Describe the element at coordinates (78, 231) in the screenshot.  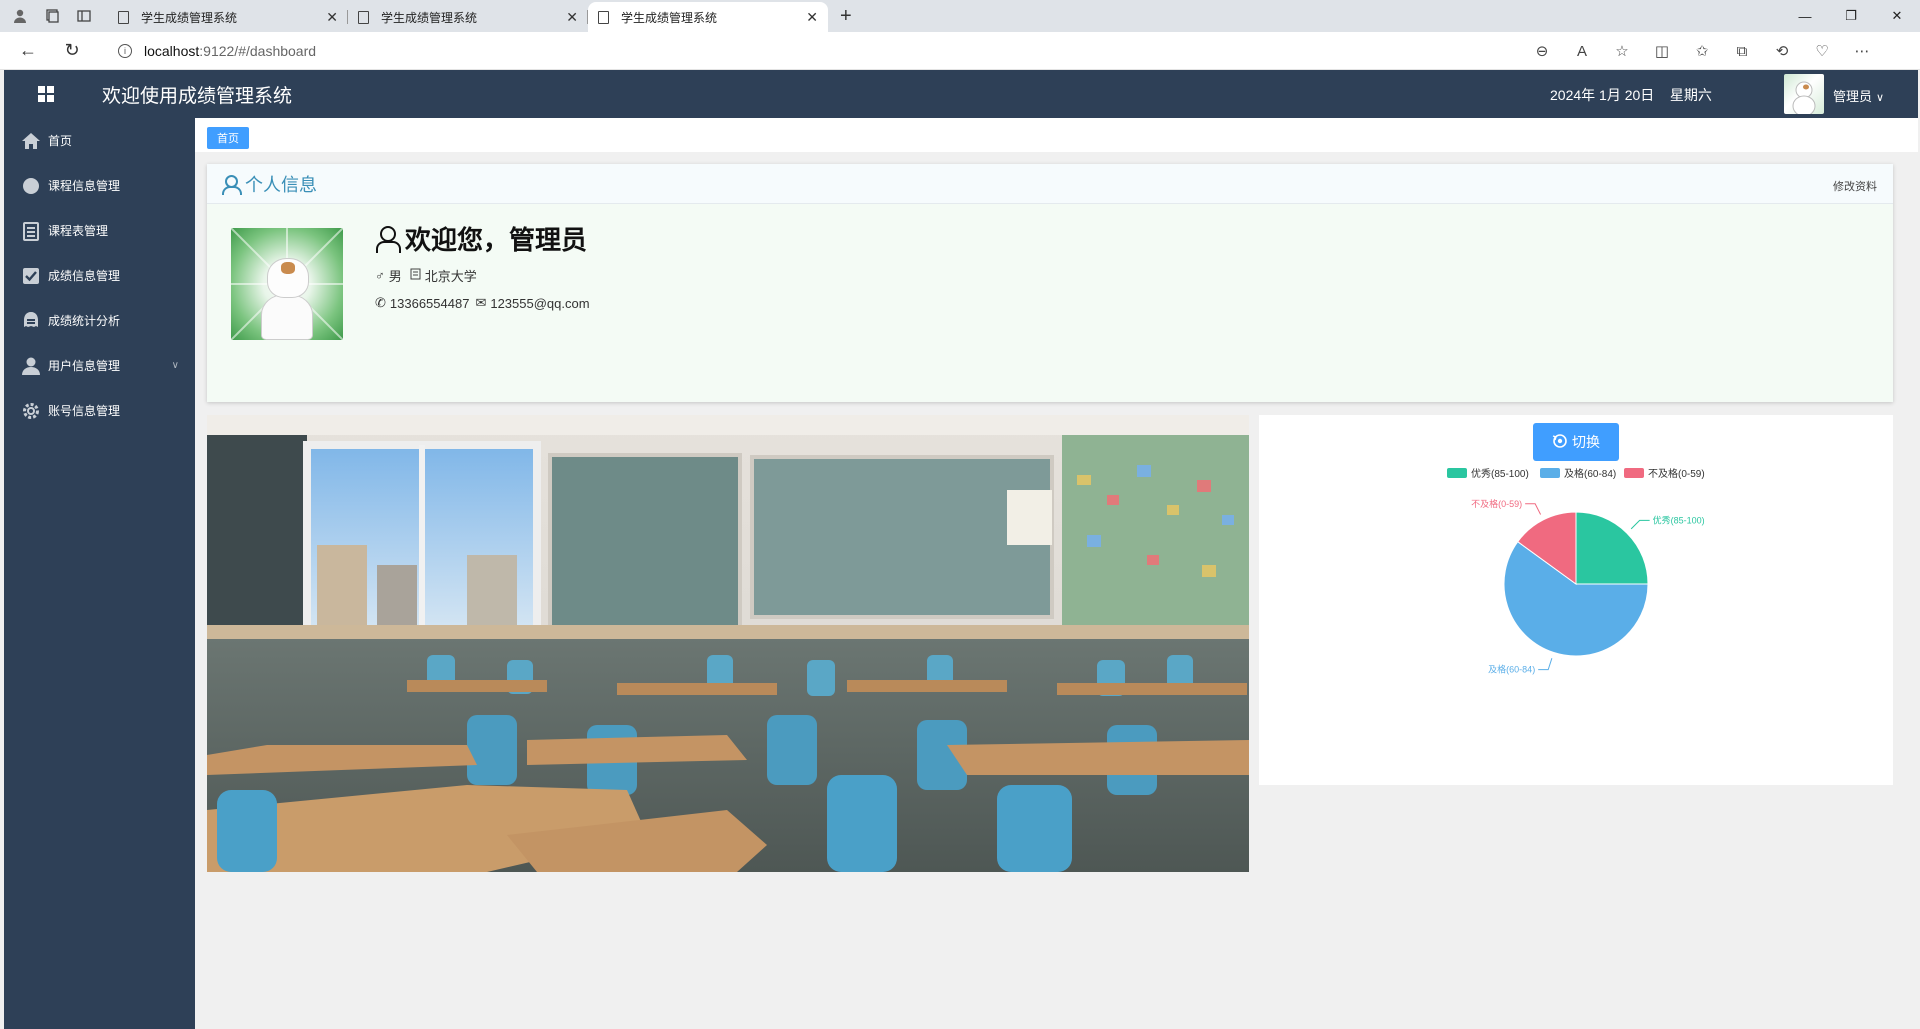
I see `sidebar-item-label: 课程表管理` at that location.